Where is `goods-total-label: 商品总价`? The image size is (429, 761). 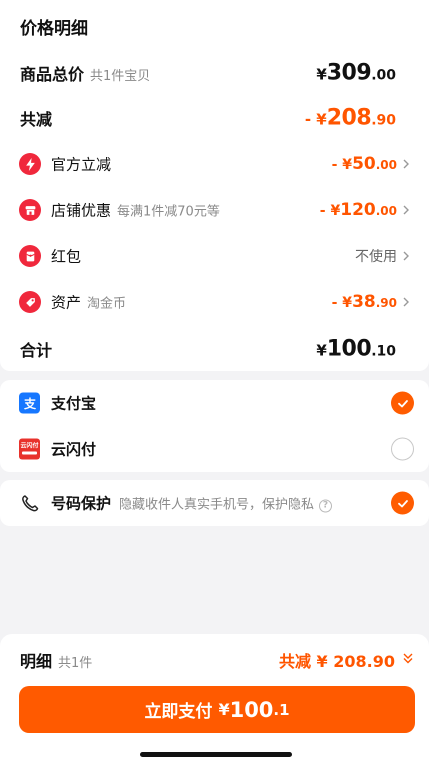 goods-total-label: 商品总价 is located at coordinates (52, 74).